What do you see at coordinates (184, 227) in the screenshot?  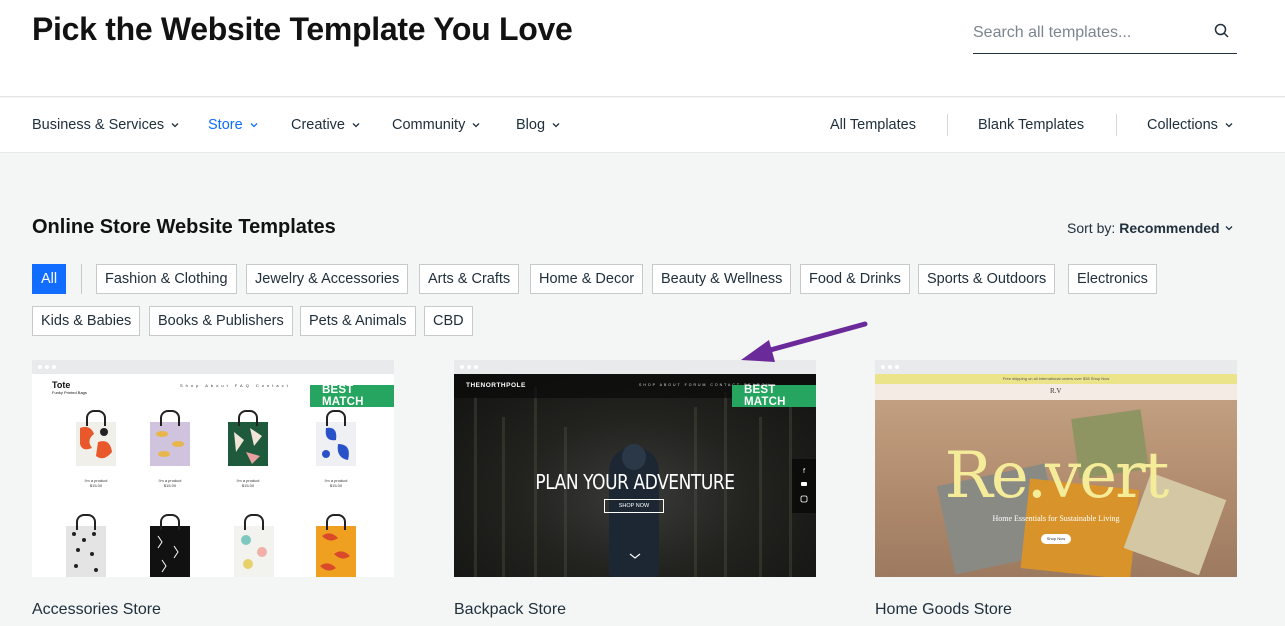 I see `section-title: Online Store Website Templates` at bounding box center [184, 227].